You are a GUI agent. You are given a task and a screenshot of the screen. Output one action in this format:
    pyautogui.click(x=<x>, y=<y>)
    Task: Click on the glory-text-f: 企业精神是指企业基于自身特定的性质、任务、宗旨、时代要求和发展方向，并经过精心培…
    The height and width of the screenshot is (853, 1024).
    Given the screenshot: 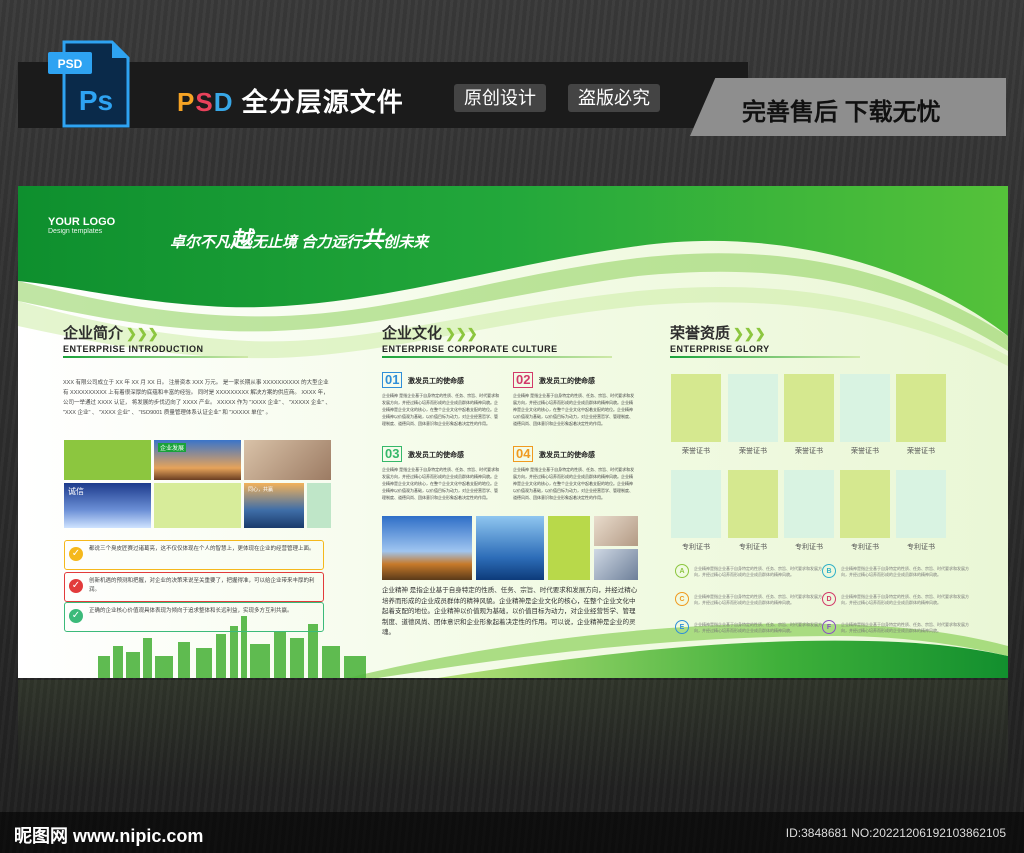 What is the action you would take?
    pyautogui.click(x=905, y=627)
    